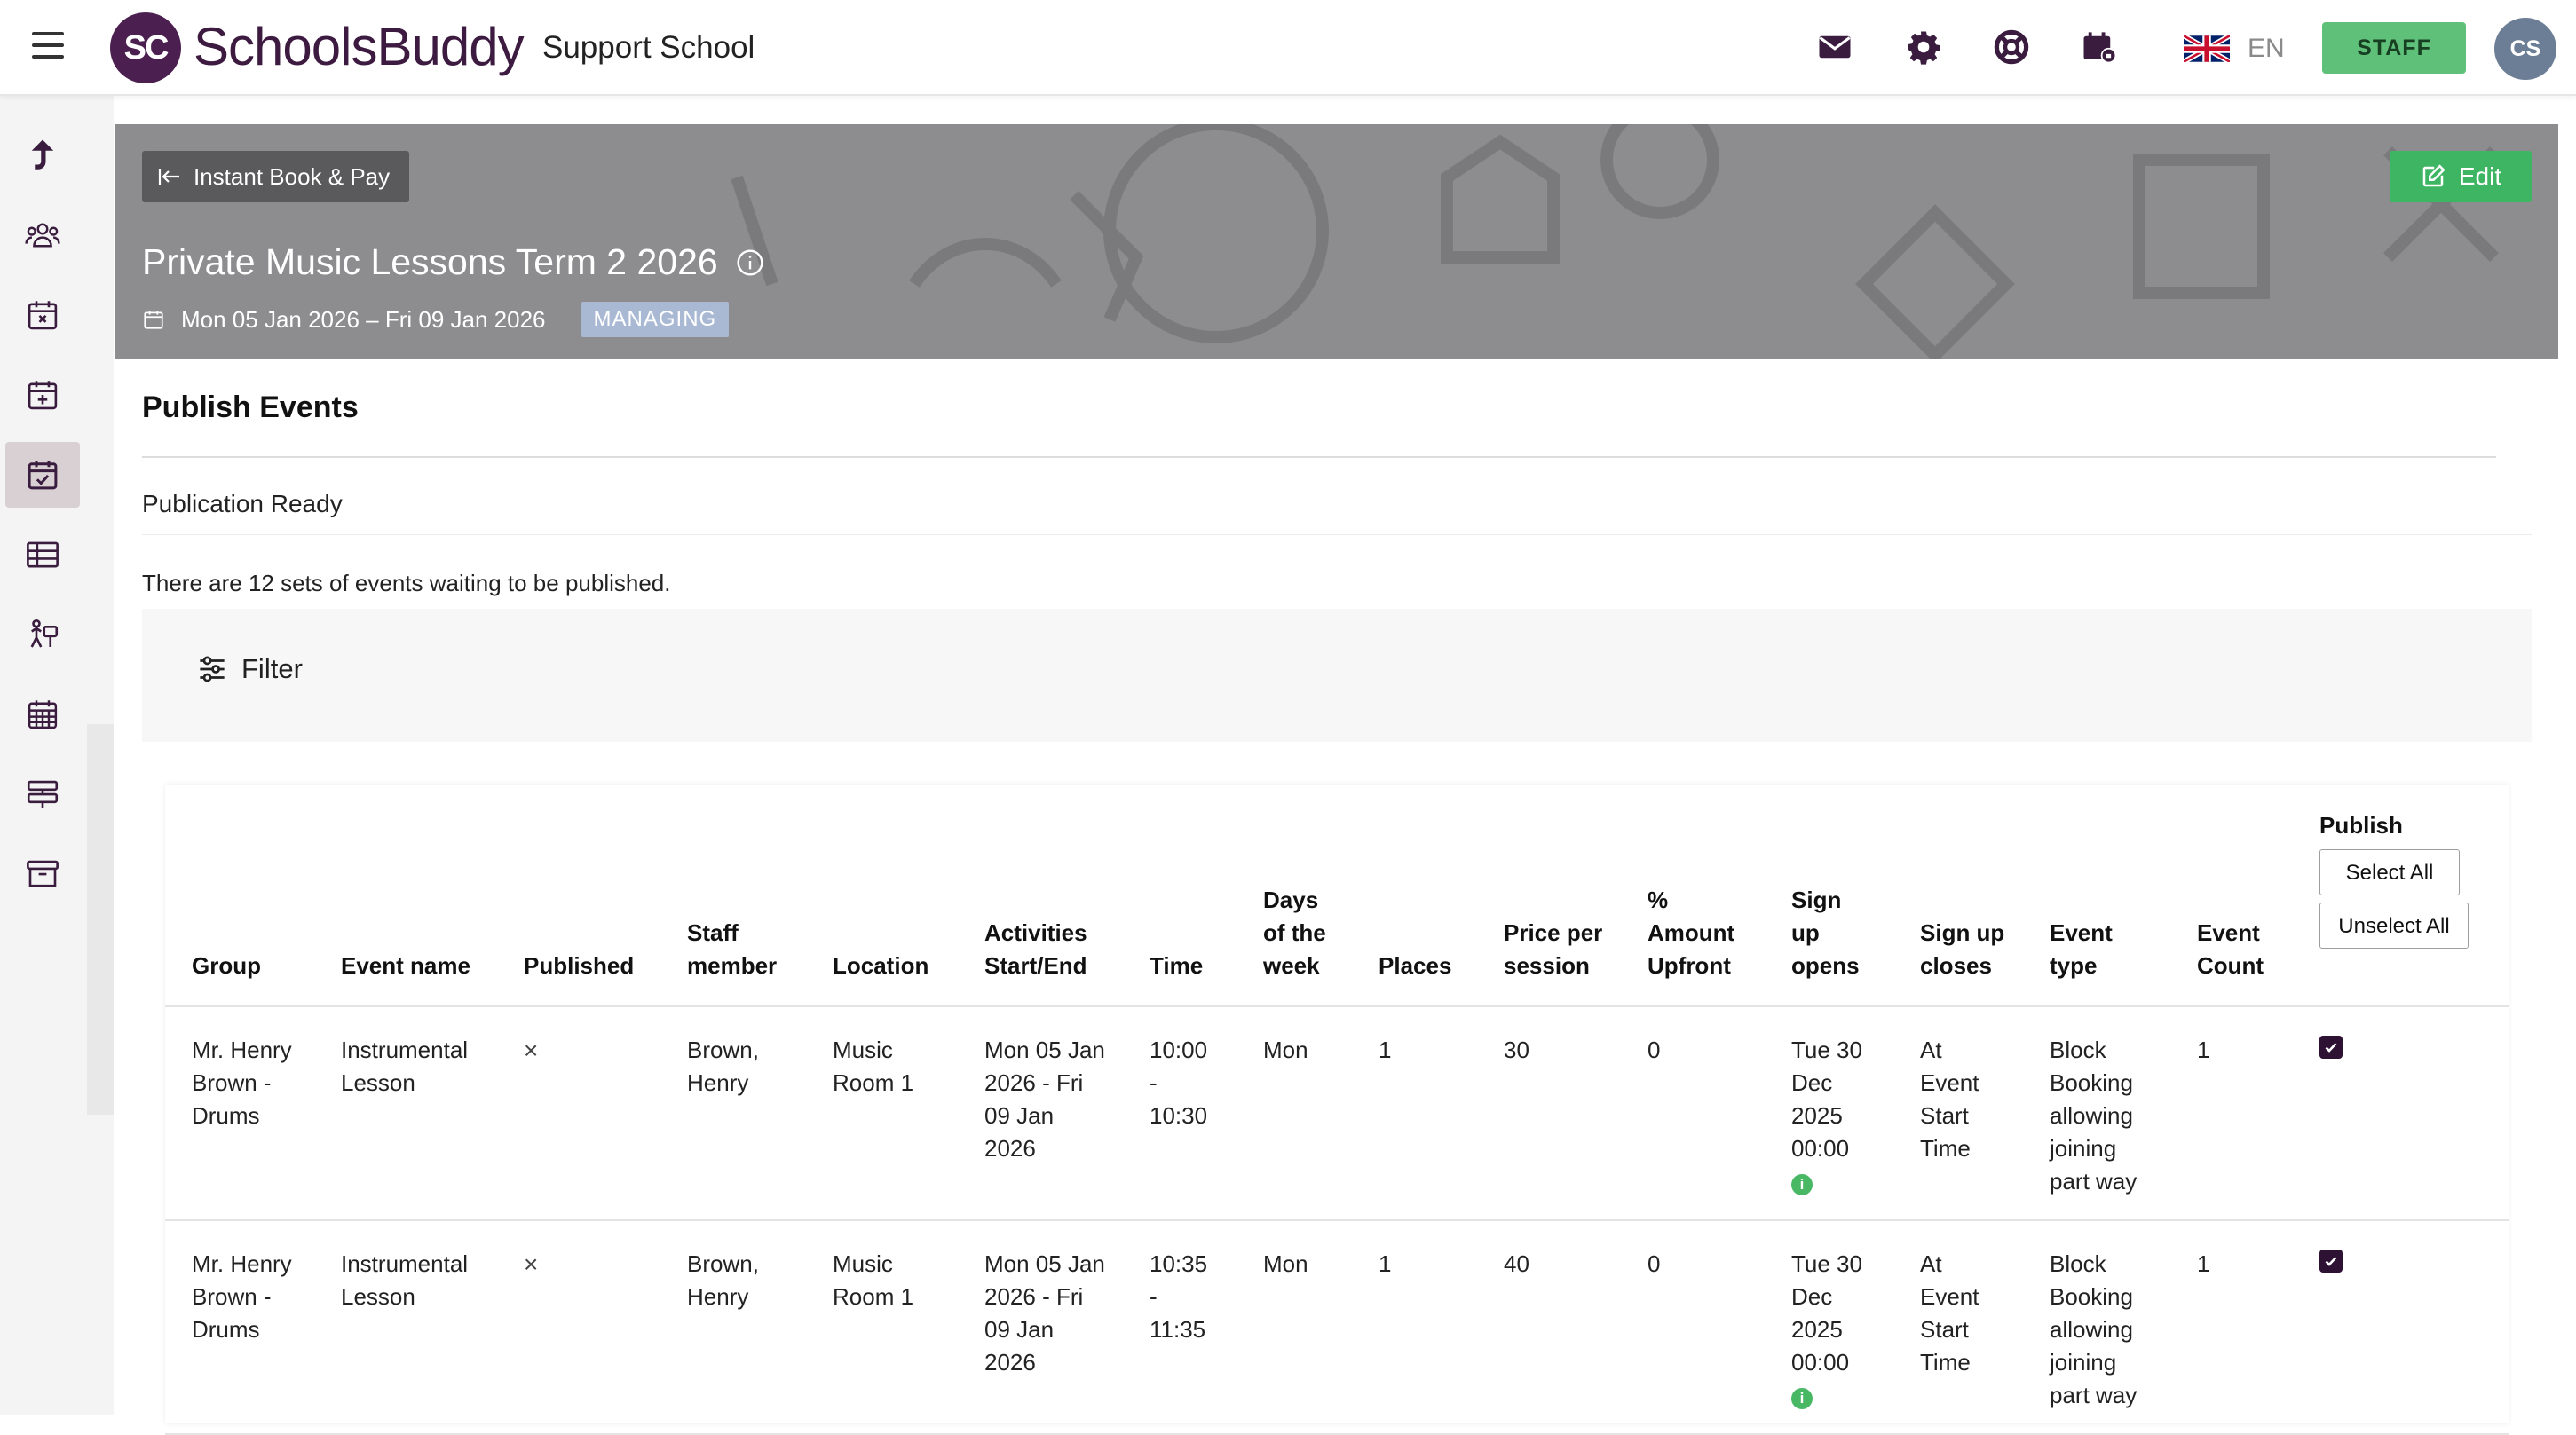 This screenshot has height=1435, width=2576. I want to click on back-arrow-icon, so click(168, 177).